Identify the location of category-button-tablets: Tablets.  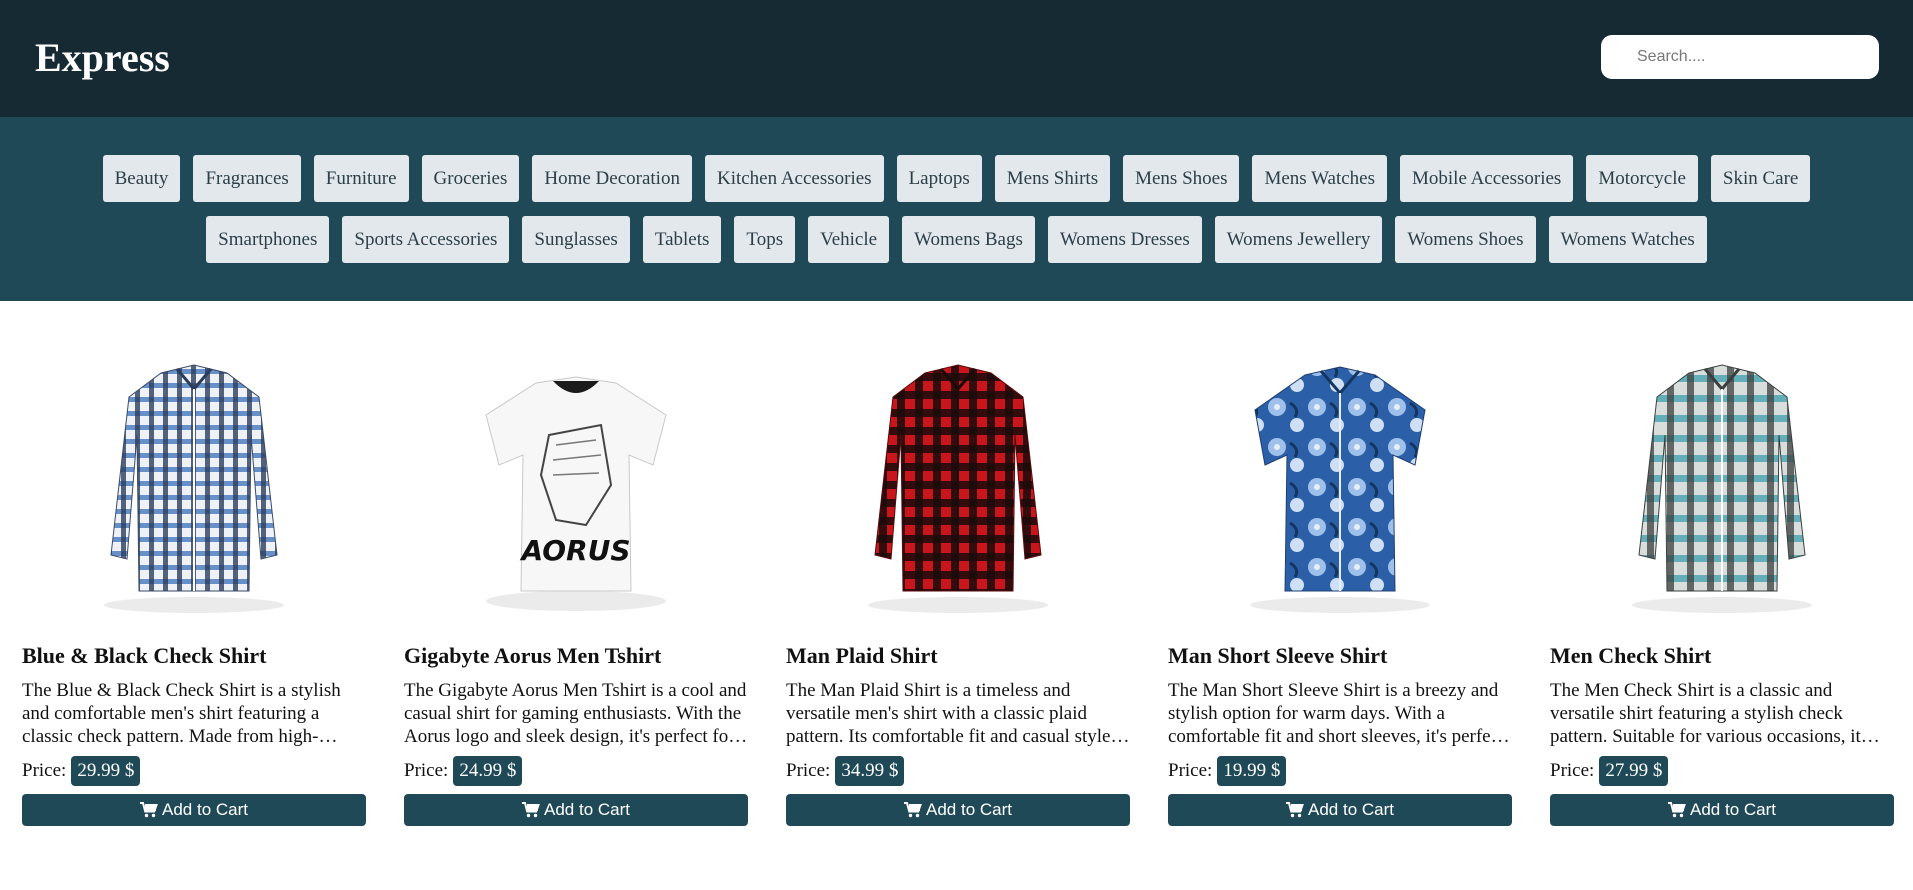
(682, 239).